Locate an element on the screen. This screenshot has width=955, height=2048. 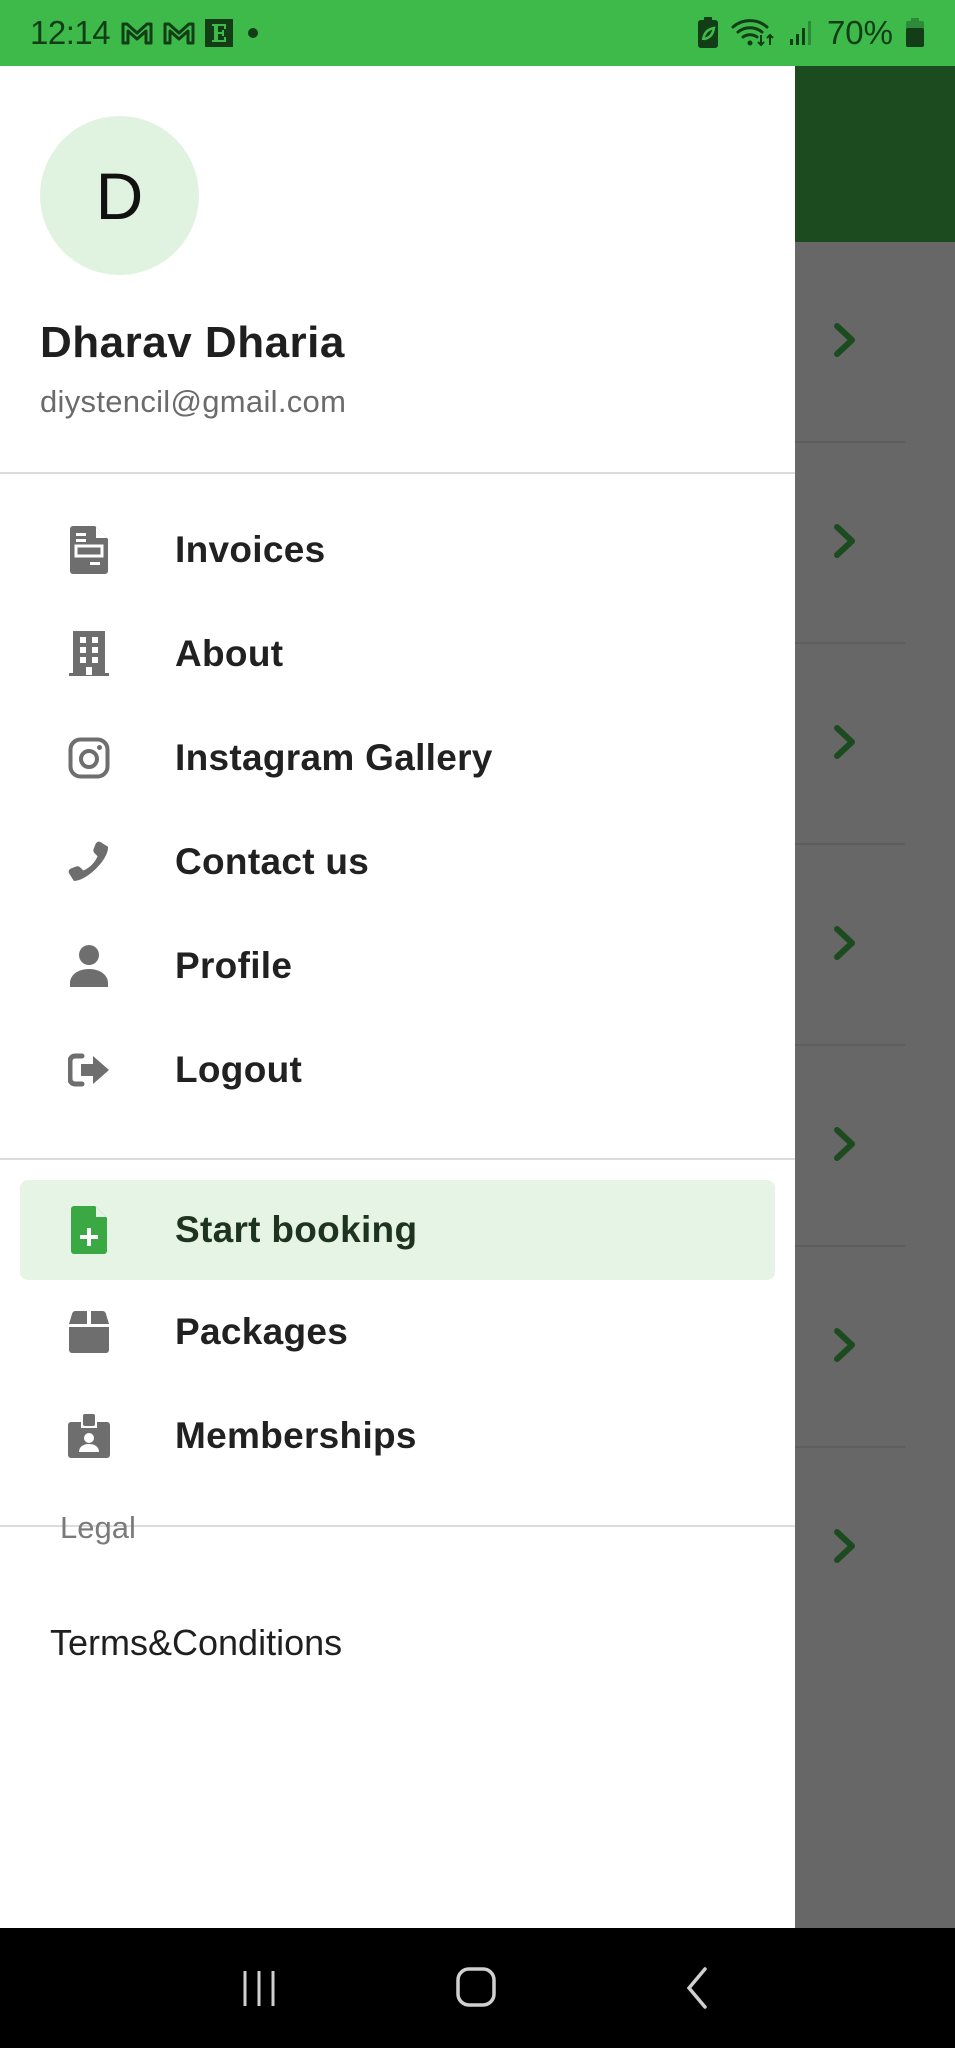
dot-icon is located at coordinates (253, 33).